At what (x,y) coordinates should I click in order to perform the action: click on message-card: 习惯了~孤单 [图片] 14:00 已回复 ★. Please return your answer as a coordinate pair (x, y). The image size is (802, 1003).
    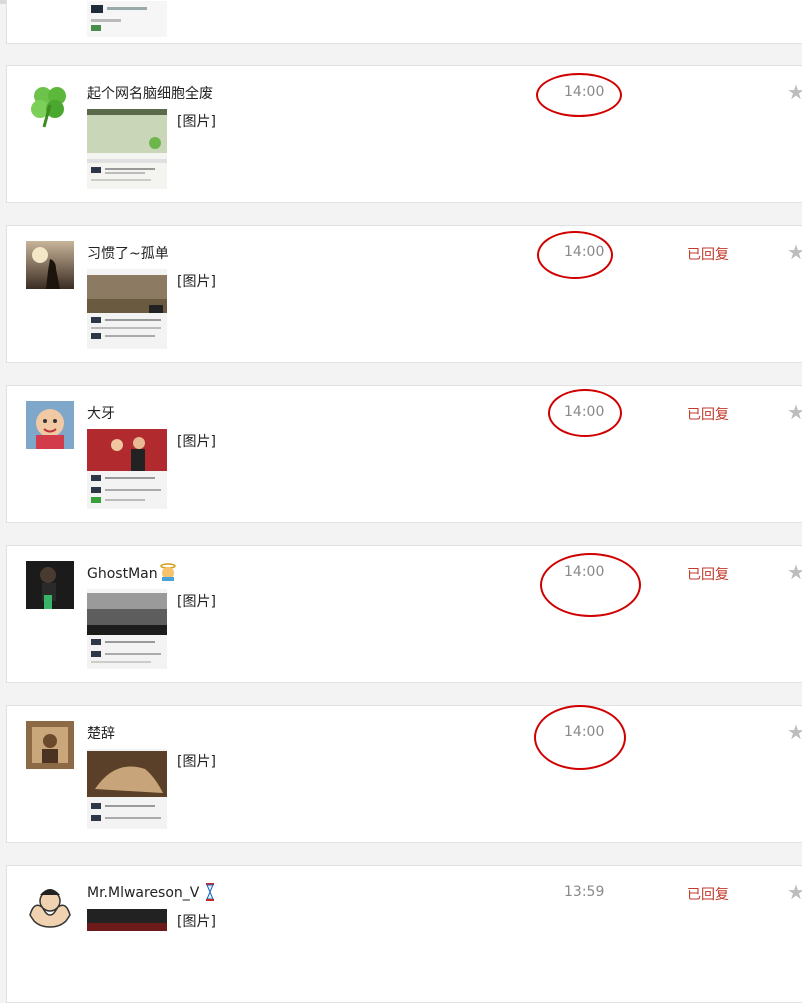
    Looking at the image, I should click on (404, 294).